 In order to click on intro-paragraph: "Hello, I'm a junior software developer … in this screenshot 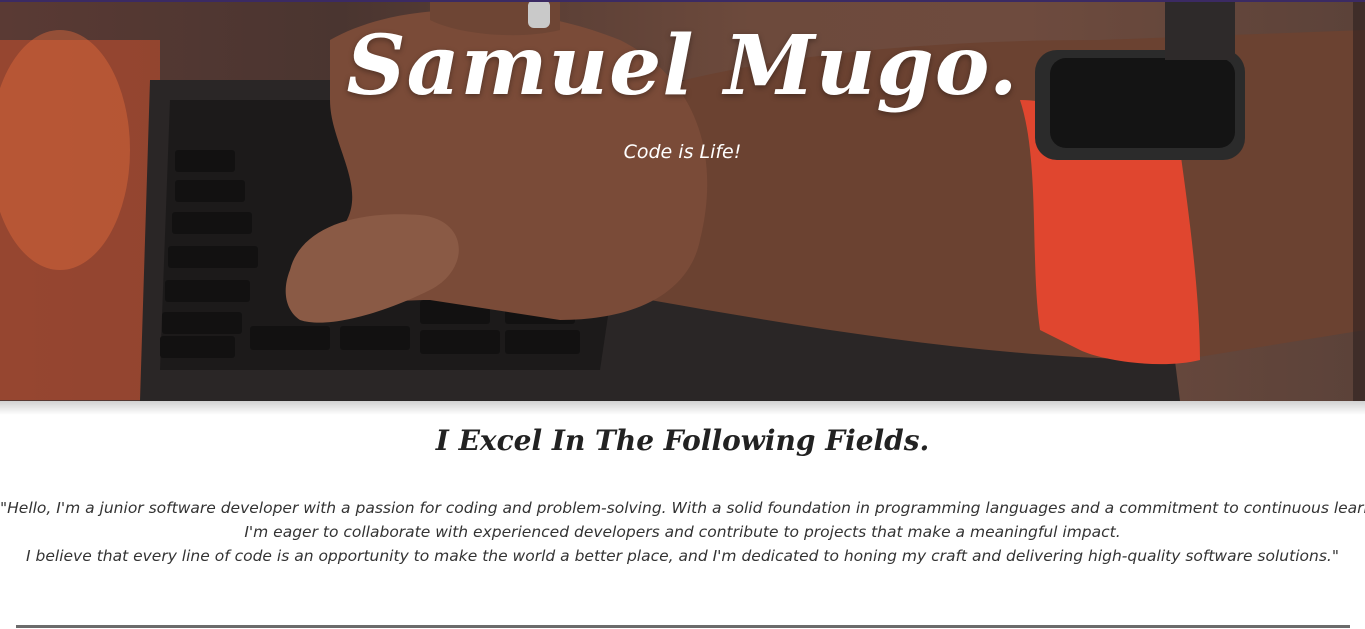, I will do `click(682, 532)`.